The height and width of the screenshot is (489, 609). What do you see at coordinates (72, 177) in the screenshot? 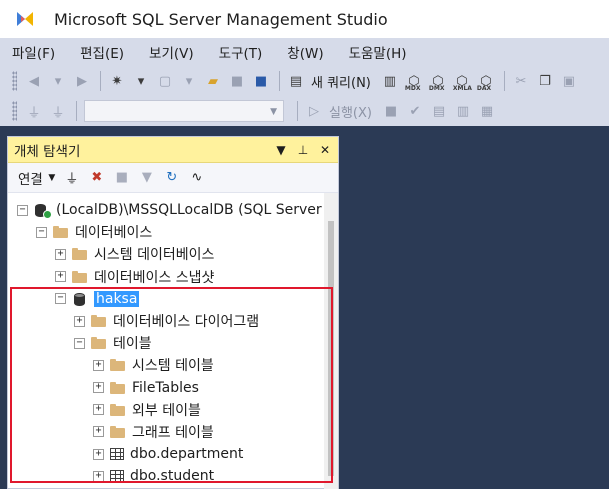
I see `connect-plug-icon: ⏚` at bounding box center [72, 177].